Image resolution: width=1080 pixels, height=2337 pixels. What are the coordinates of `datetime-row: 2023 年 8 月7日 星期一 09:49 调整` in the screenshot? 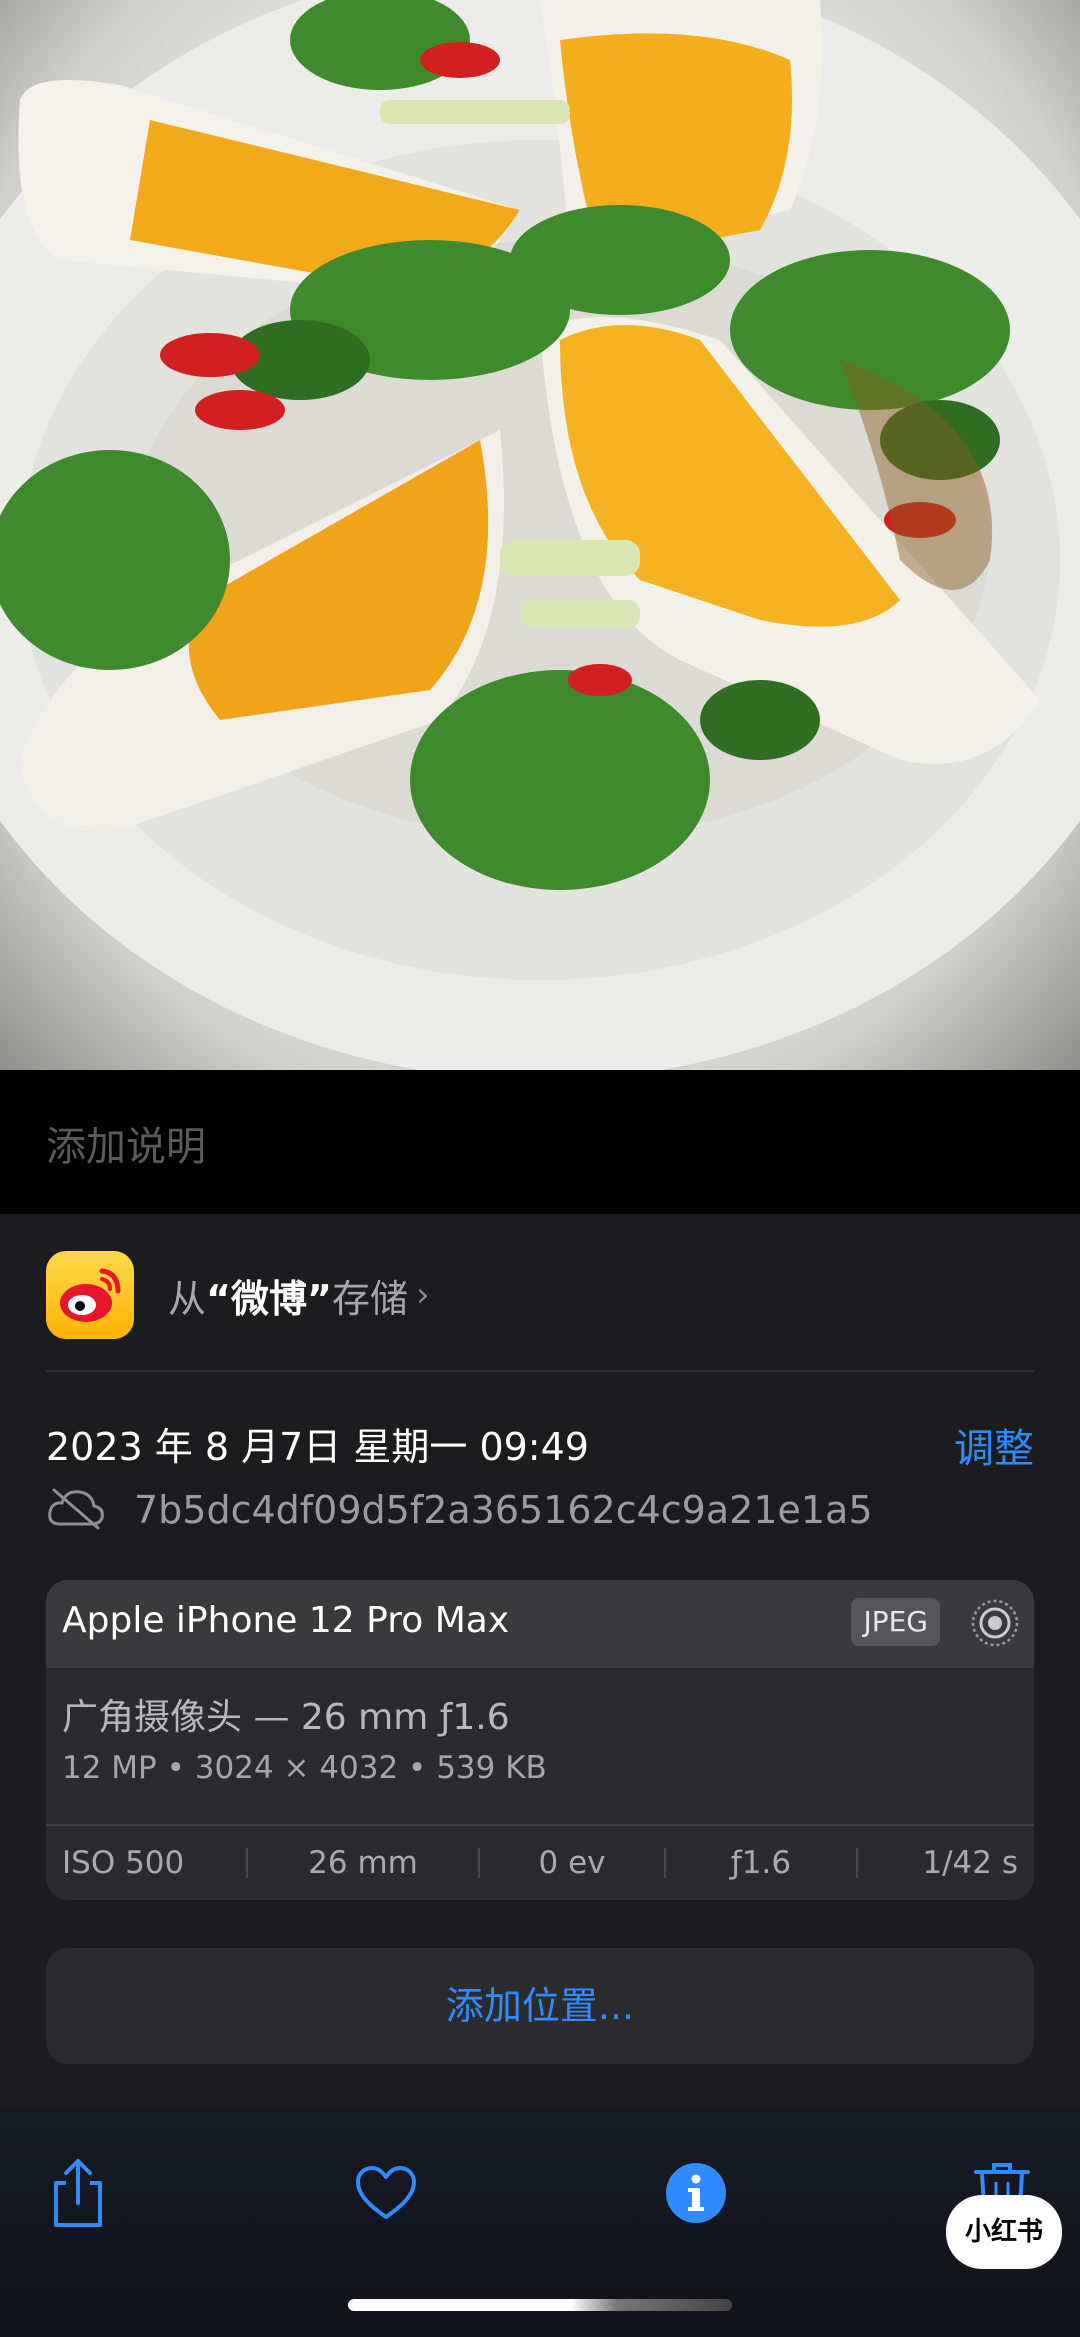 It's located at (540, 1441).